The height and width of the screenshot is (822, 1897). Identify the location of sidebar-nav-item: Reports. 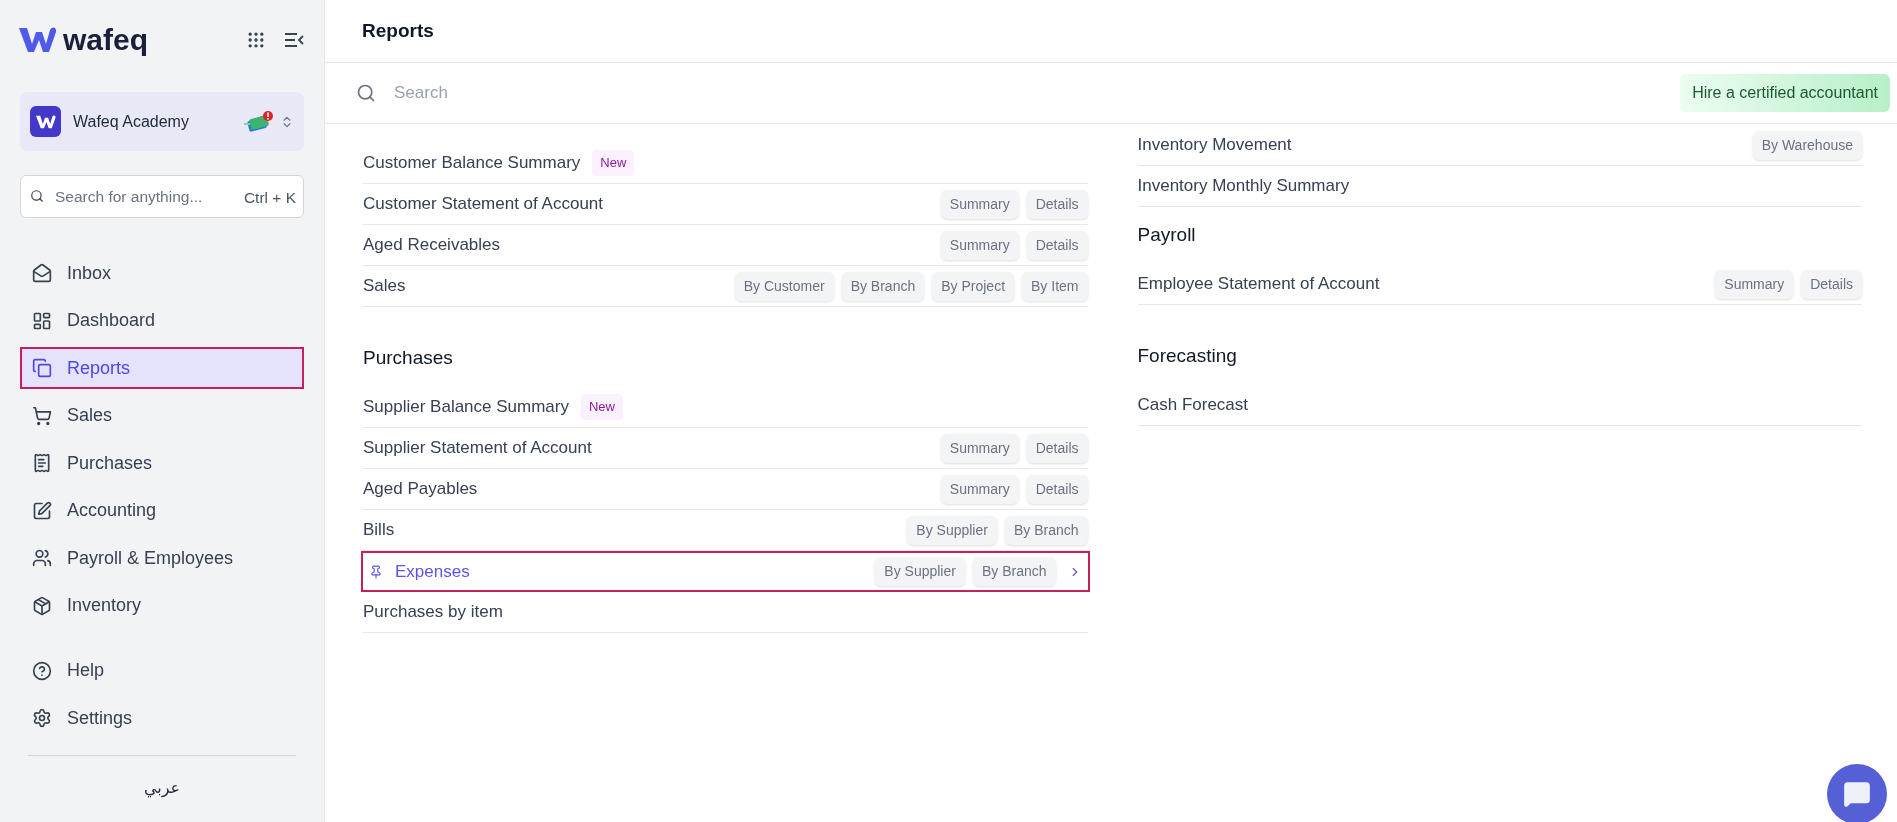
(162, 368).